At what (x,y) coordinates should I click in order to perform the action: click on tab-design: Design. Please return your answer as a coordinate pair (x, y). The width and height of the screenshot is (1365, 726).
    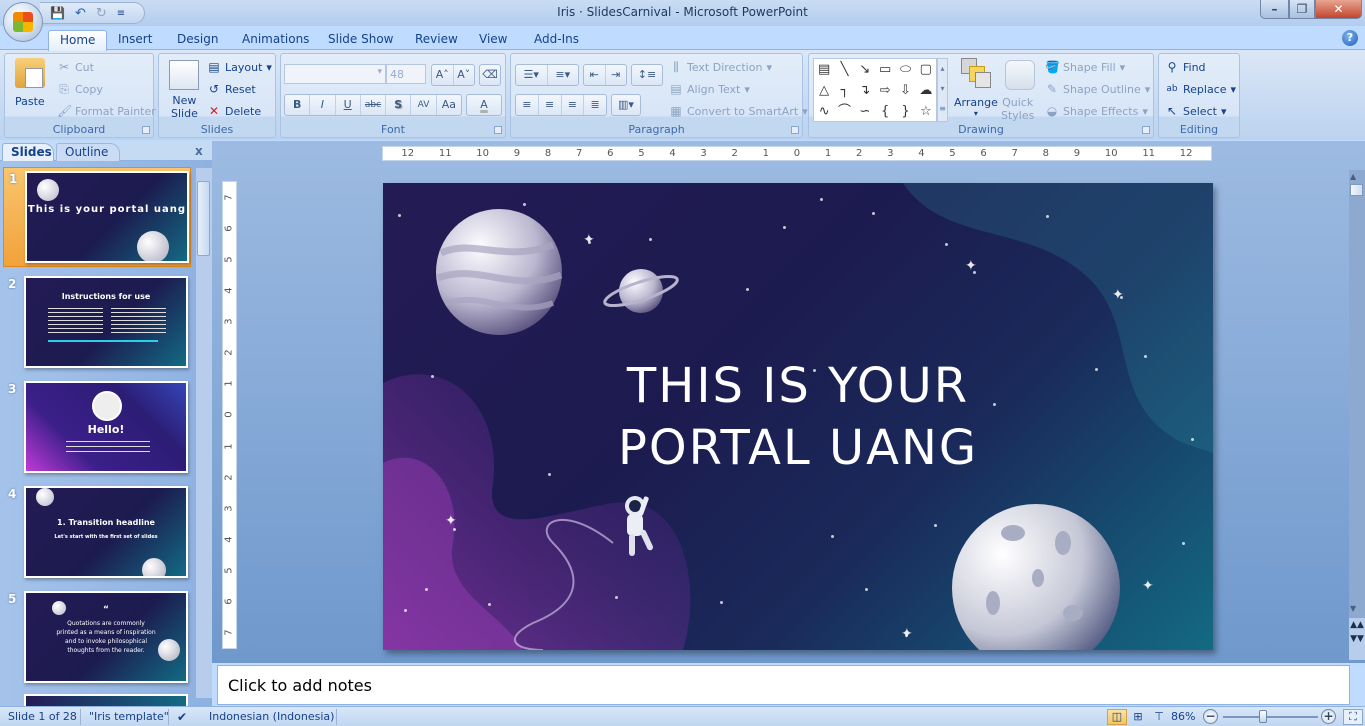
    Looking at the image, I should click on (197, 40).